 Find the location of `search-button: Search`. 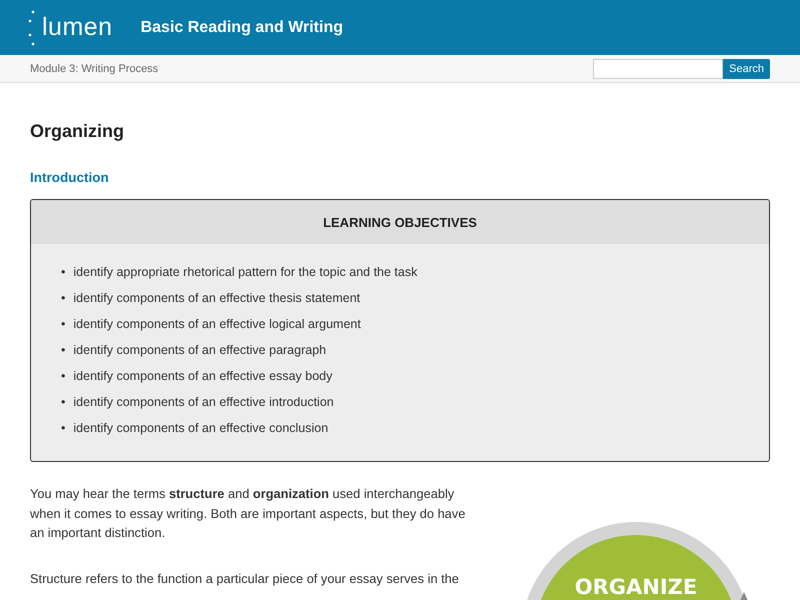

search-button: Search is located at coordinates (746, 68).